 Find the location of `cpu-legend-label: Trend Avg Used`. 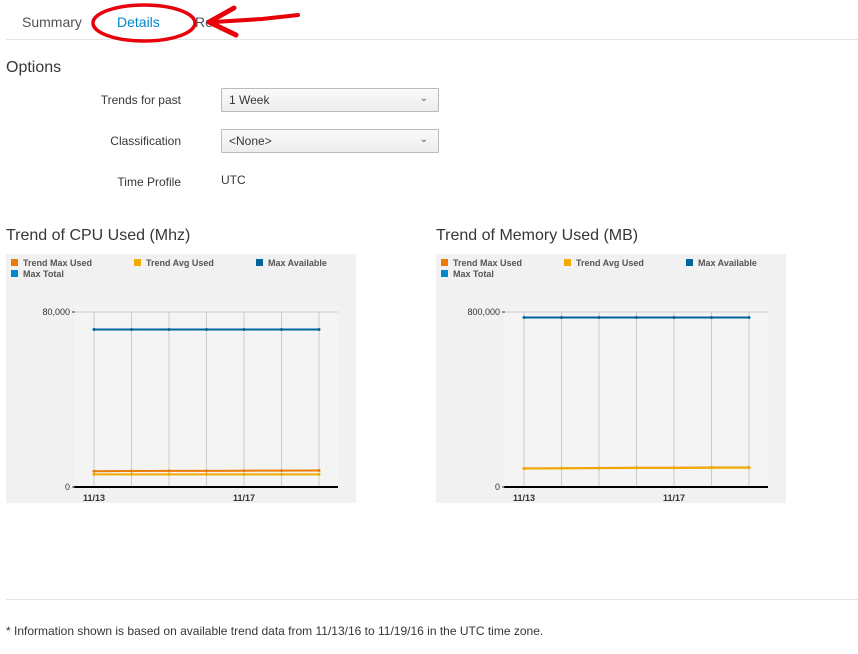

cpu-legend-label: Trend Avg Used is located at coordinates (180, 263).